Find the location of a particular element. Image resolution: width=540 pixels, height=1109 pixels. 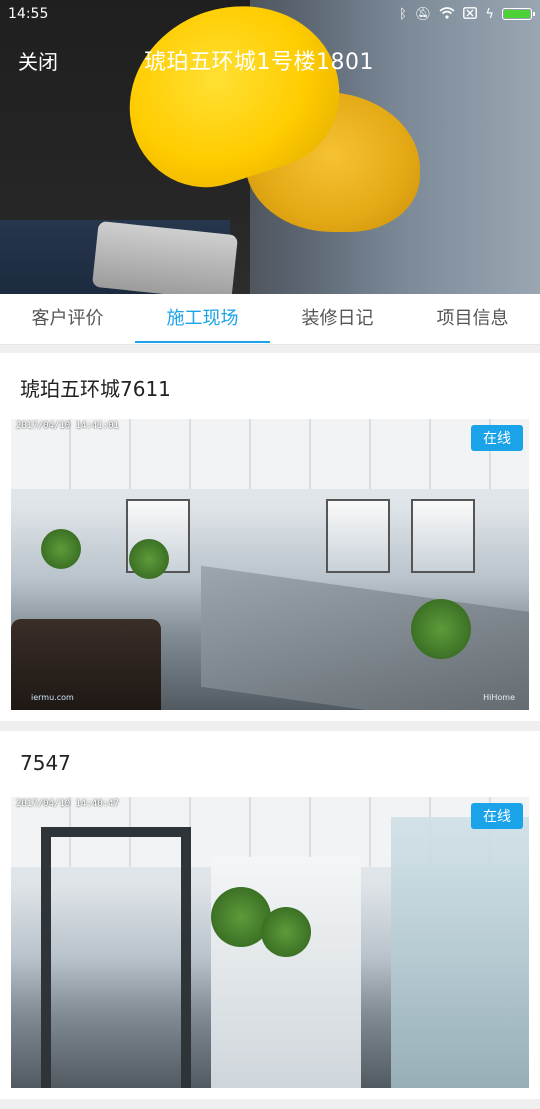

camera-timestamp: 2017/04/10 14:40:47 is located at coordinates (67, 804).